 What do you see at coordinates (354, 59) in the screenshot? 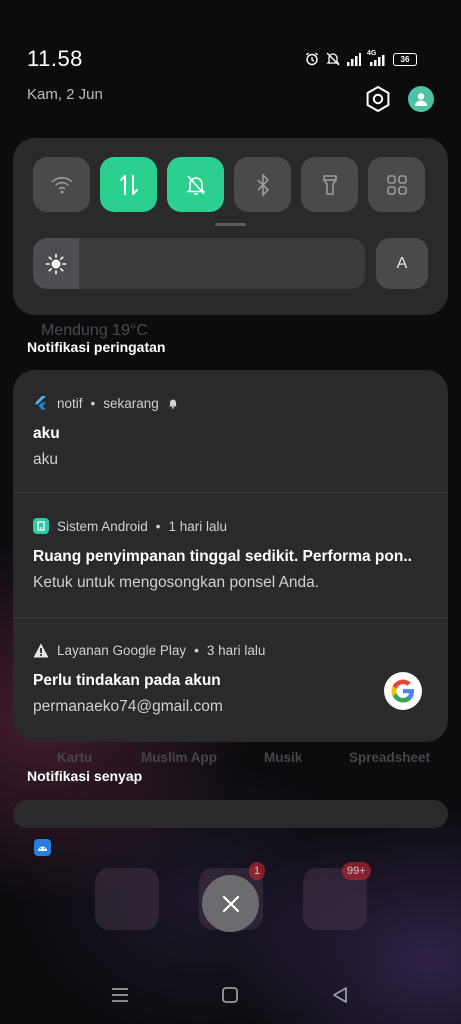
I see `signal-icon` at bounding box center [354, 59].